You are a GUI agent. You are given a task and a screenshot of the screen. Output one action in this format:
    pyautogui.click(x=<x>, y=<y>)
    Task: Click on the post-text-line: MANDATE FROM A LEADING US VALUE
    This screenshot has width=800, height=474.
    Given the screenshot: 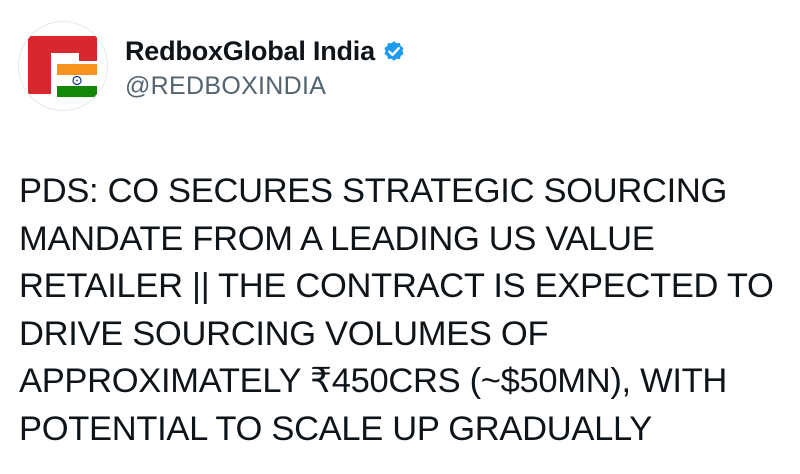 What is the action you would take?
    pyautogui.click(x=337, y=238)
    